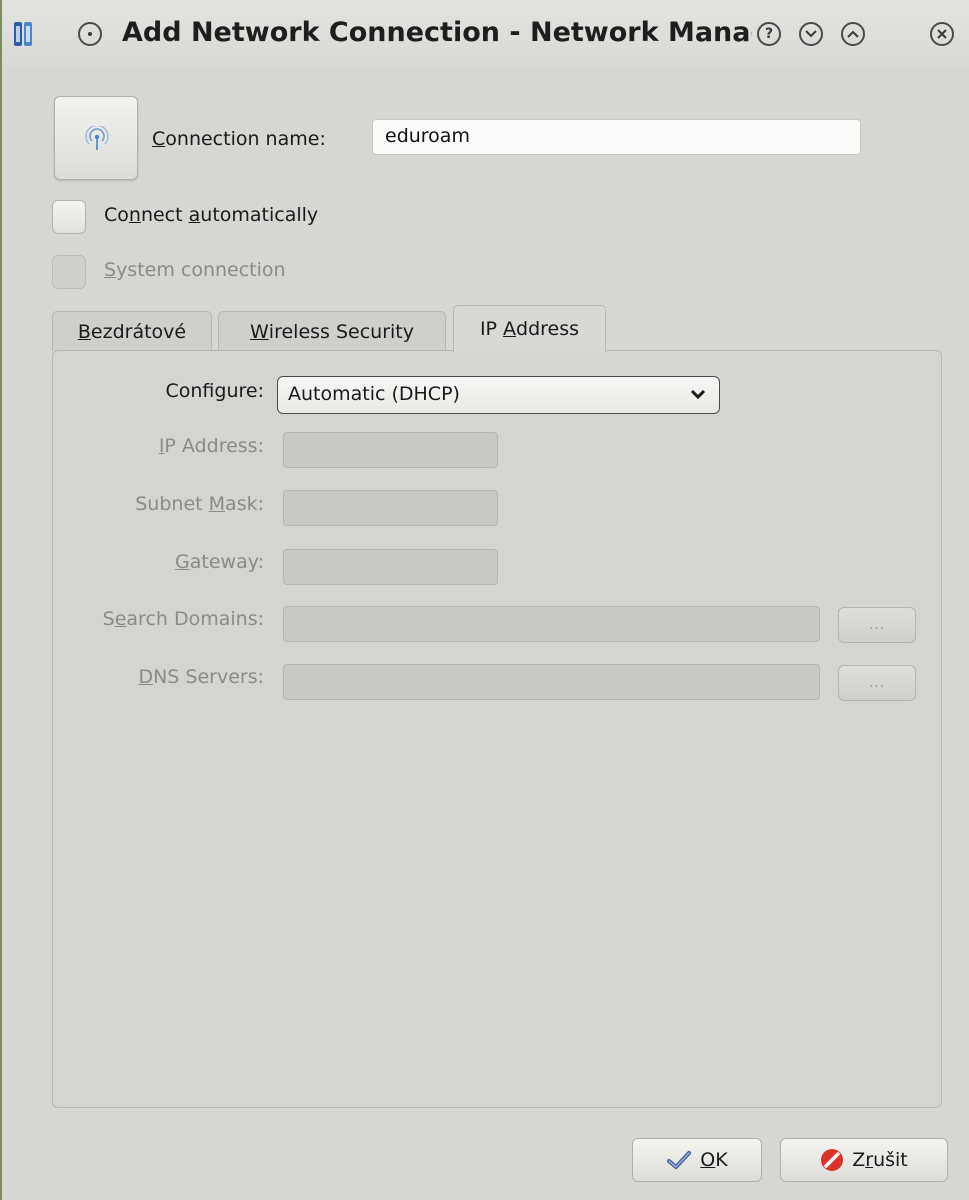  I want to click on search-domains-input, so click(551, 624).